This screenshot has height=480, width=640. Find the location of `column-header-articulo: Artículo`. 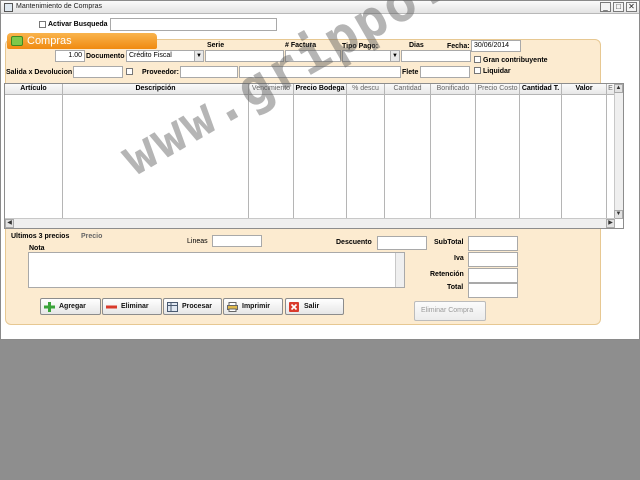

column-header-articulo: Artículo is located at coordinates (34, 89).